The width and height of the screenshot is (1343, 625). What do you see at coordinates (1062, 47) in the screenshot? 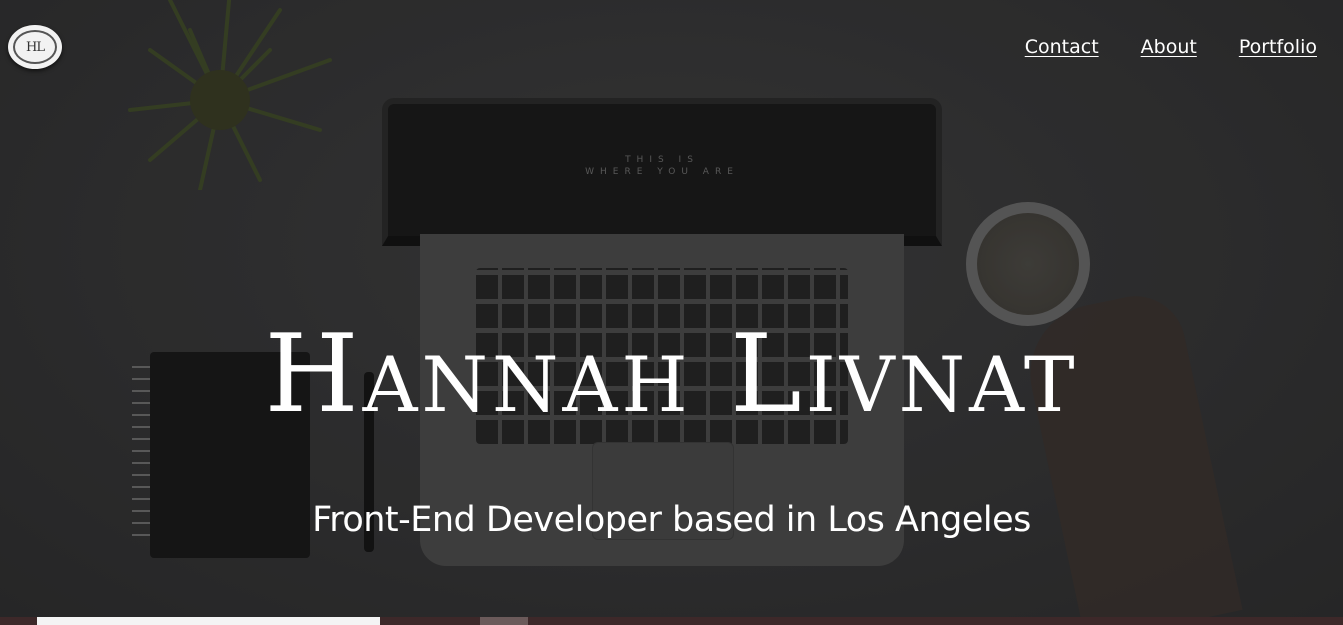
I see `nav-link-contact: Contact` at bounding box center [1062, 47].